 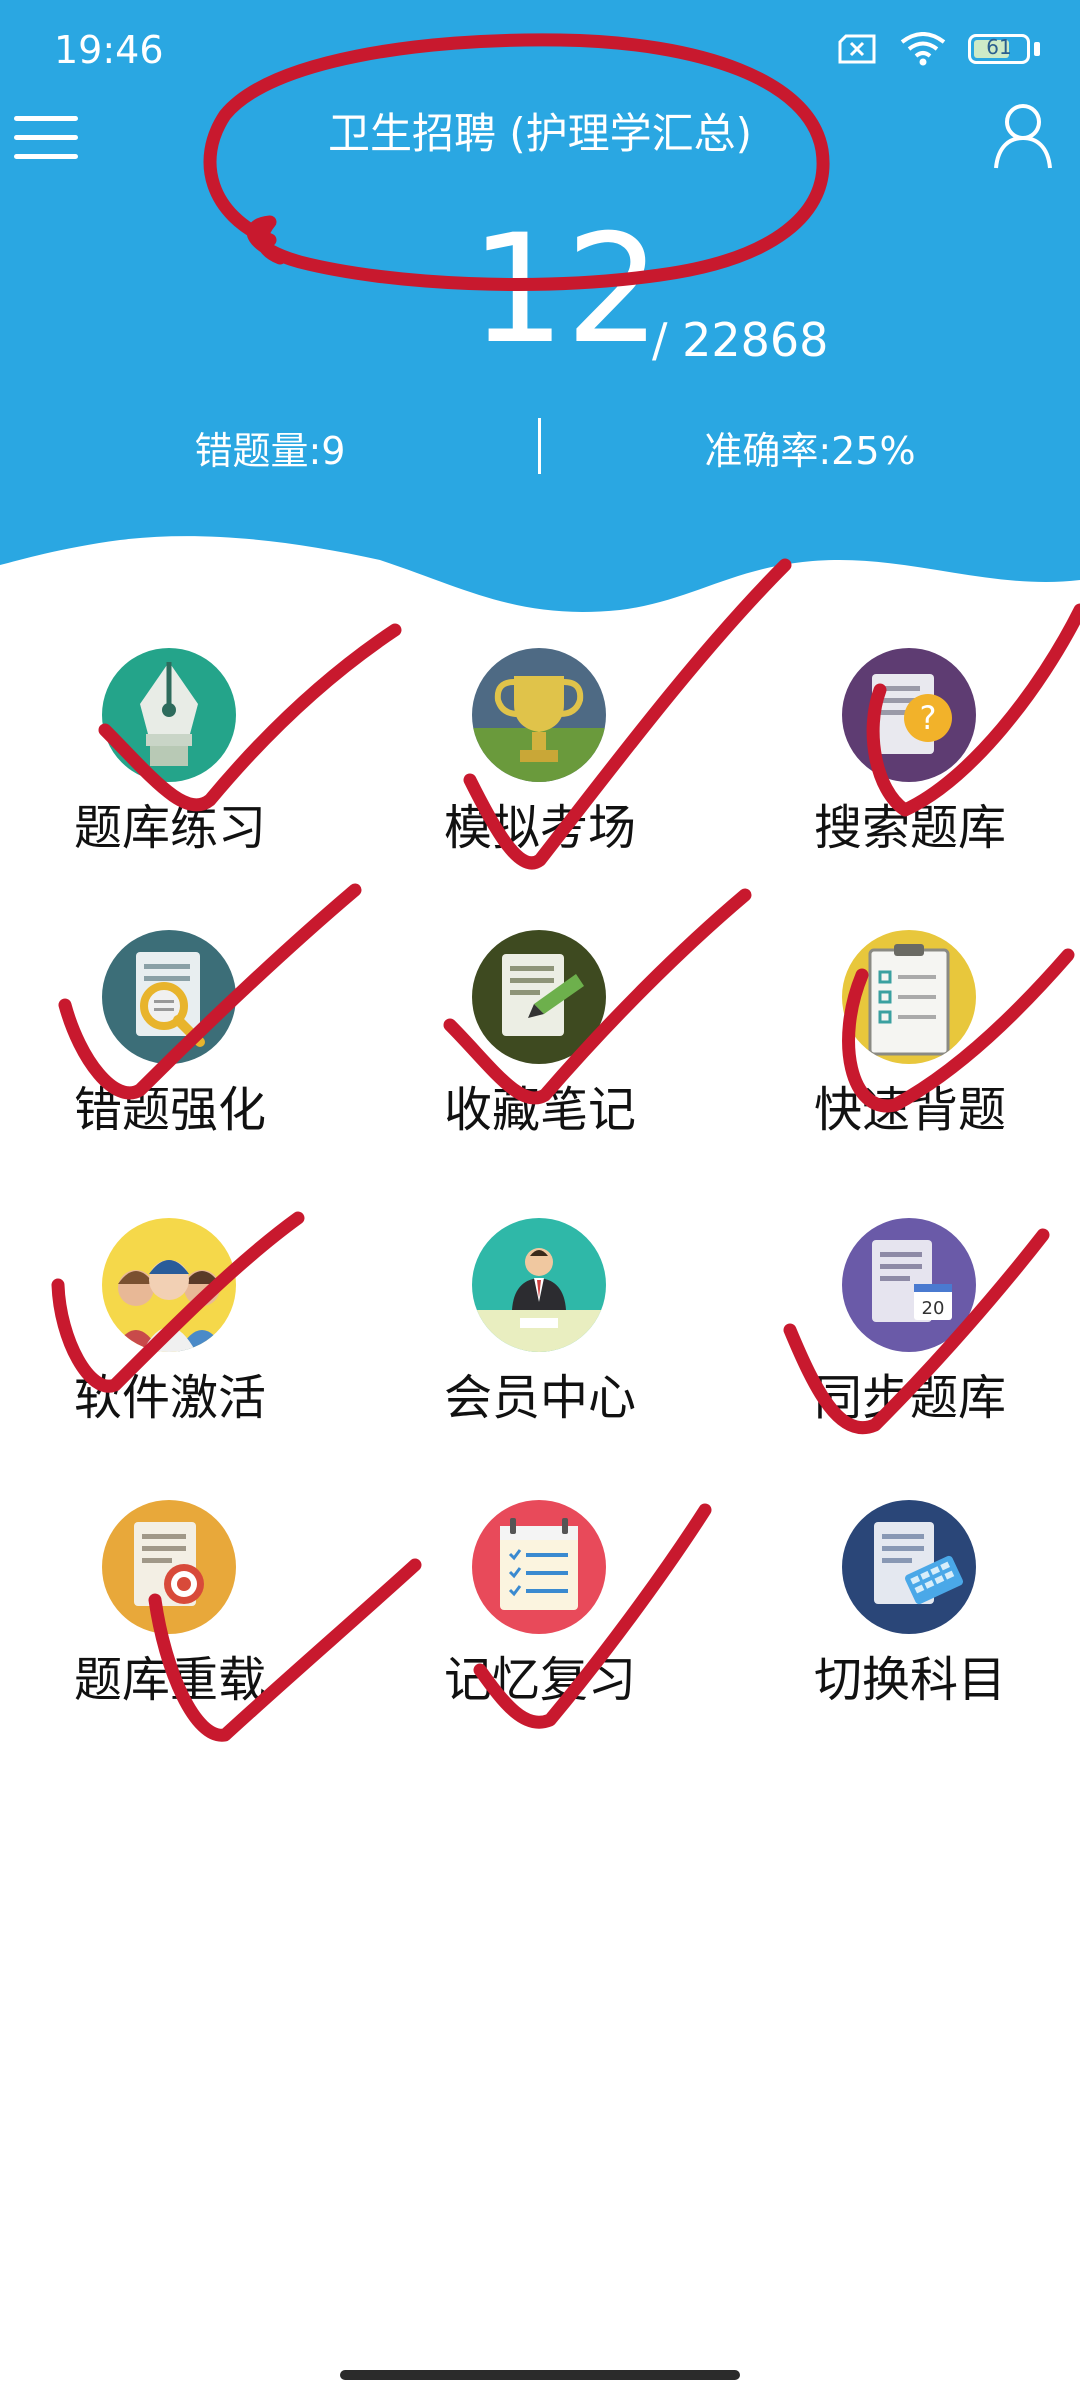 What do you see at coordinates (923, 49) in the screenshot?
I see `wifi-icon` at bounding box center [923, 49].